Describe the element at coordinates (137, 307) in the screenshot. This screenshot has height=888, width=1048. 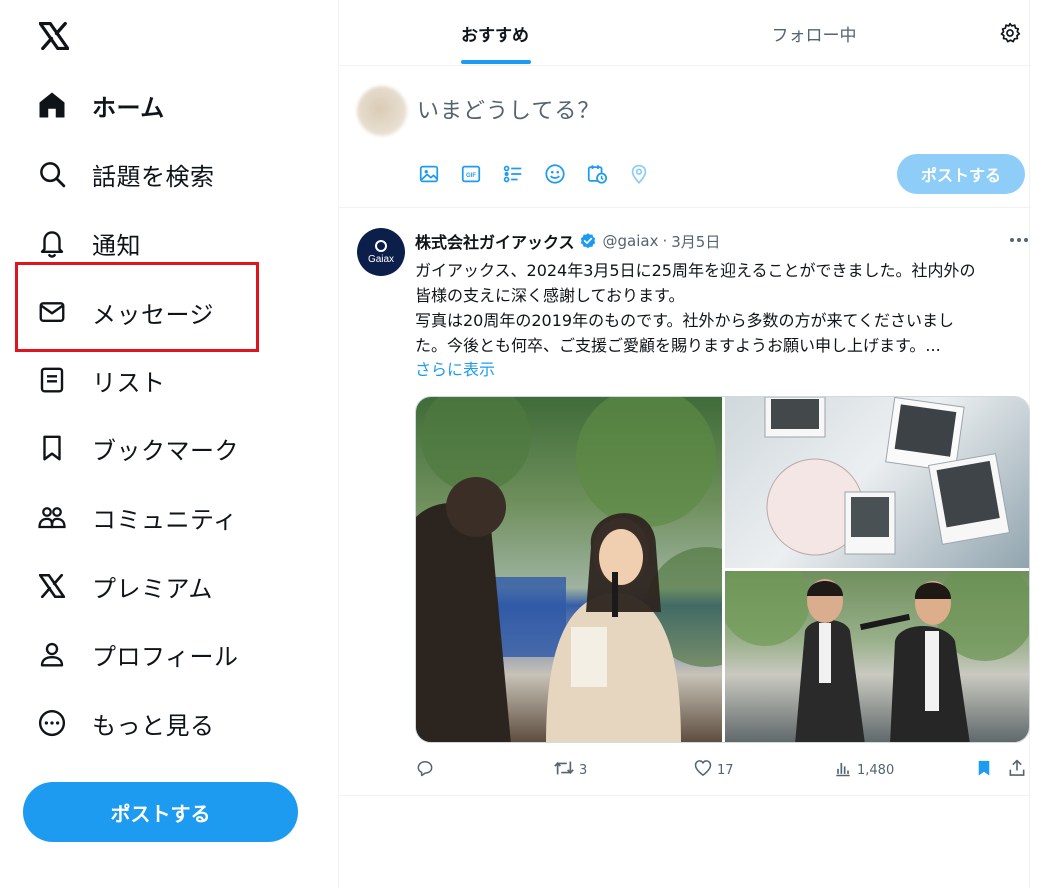
I see `messages-highlight-box` at that location.